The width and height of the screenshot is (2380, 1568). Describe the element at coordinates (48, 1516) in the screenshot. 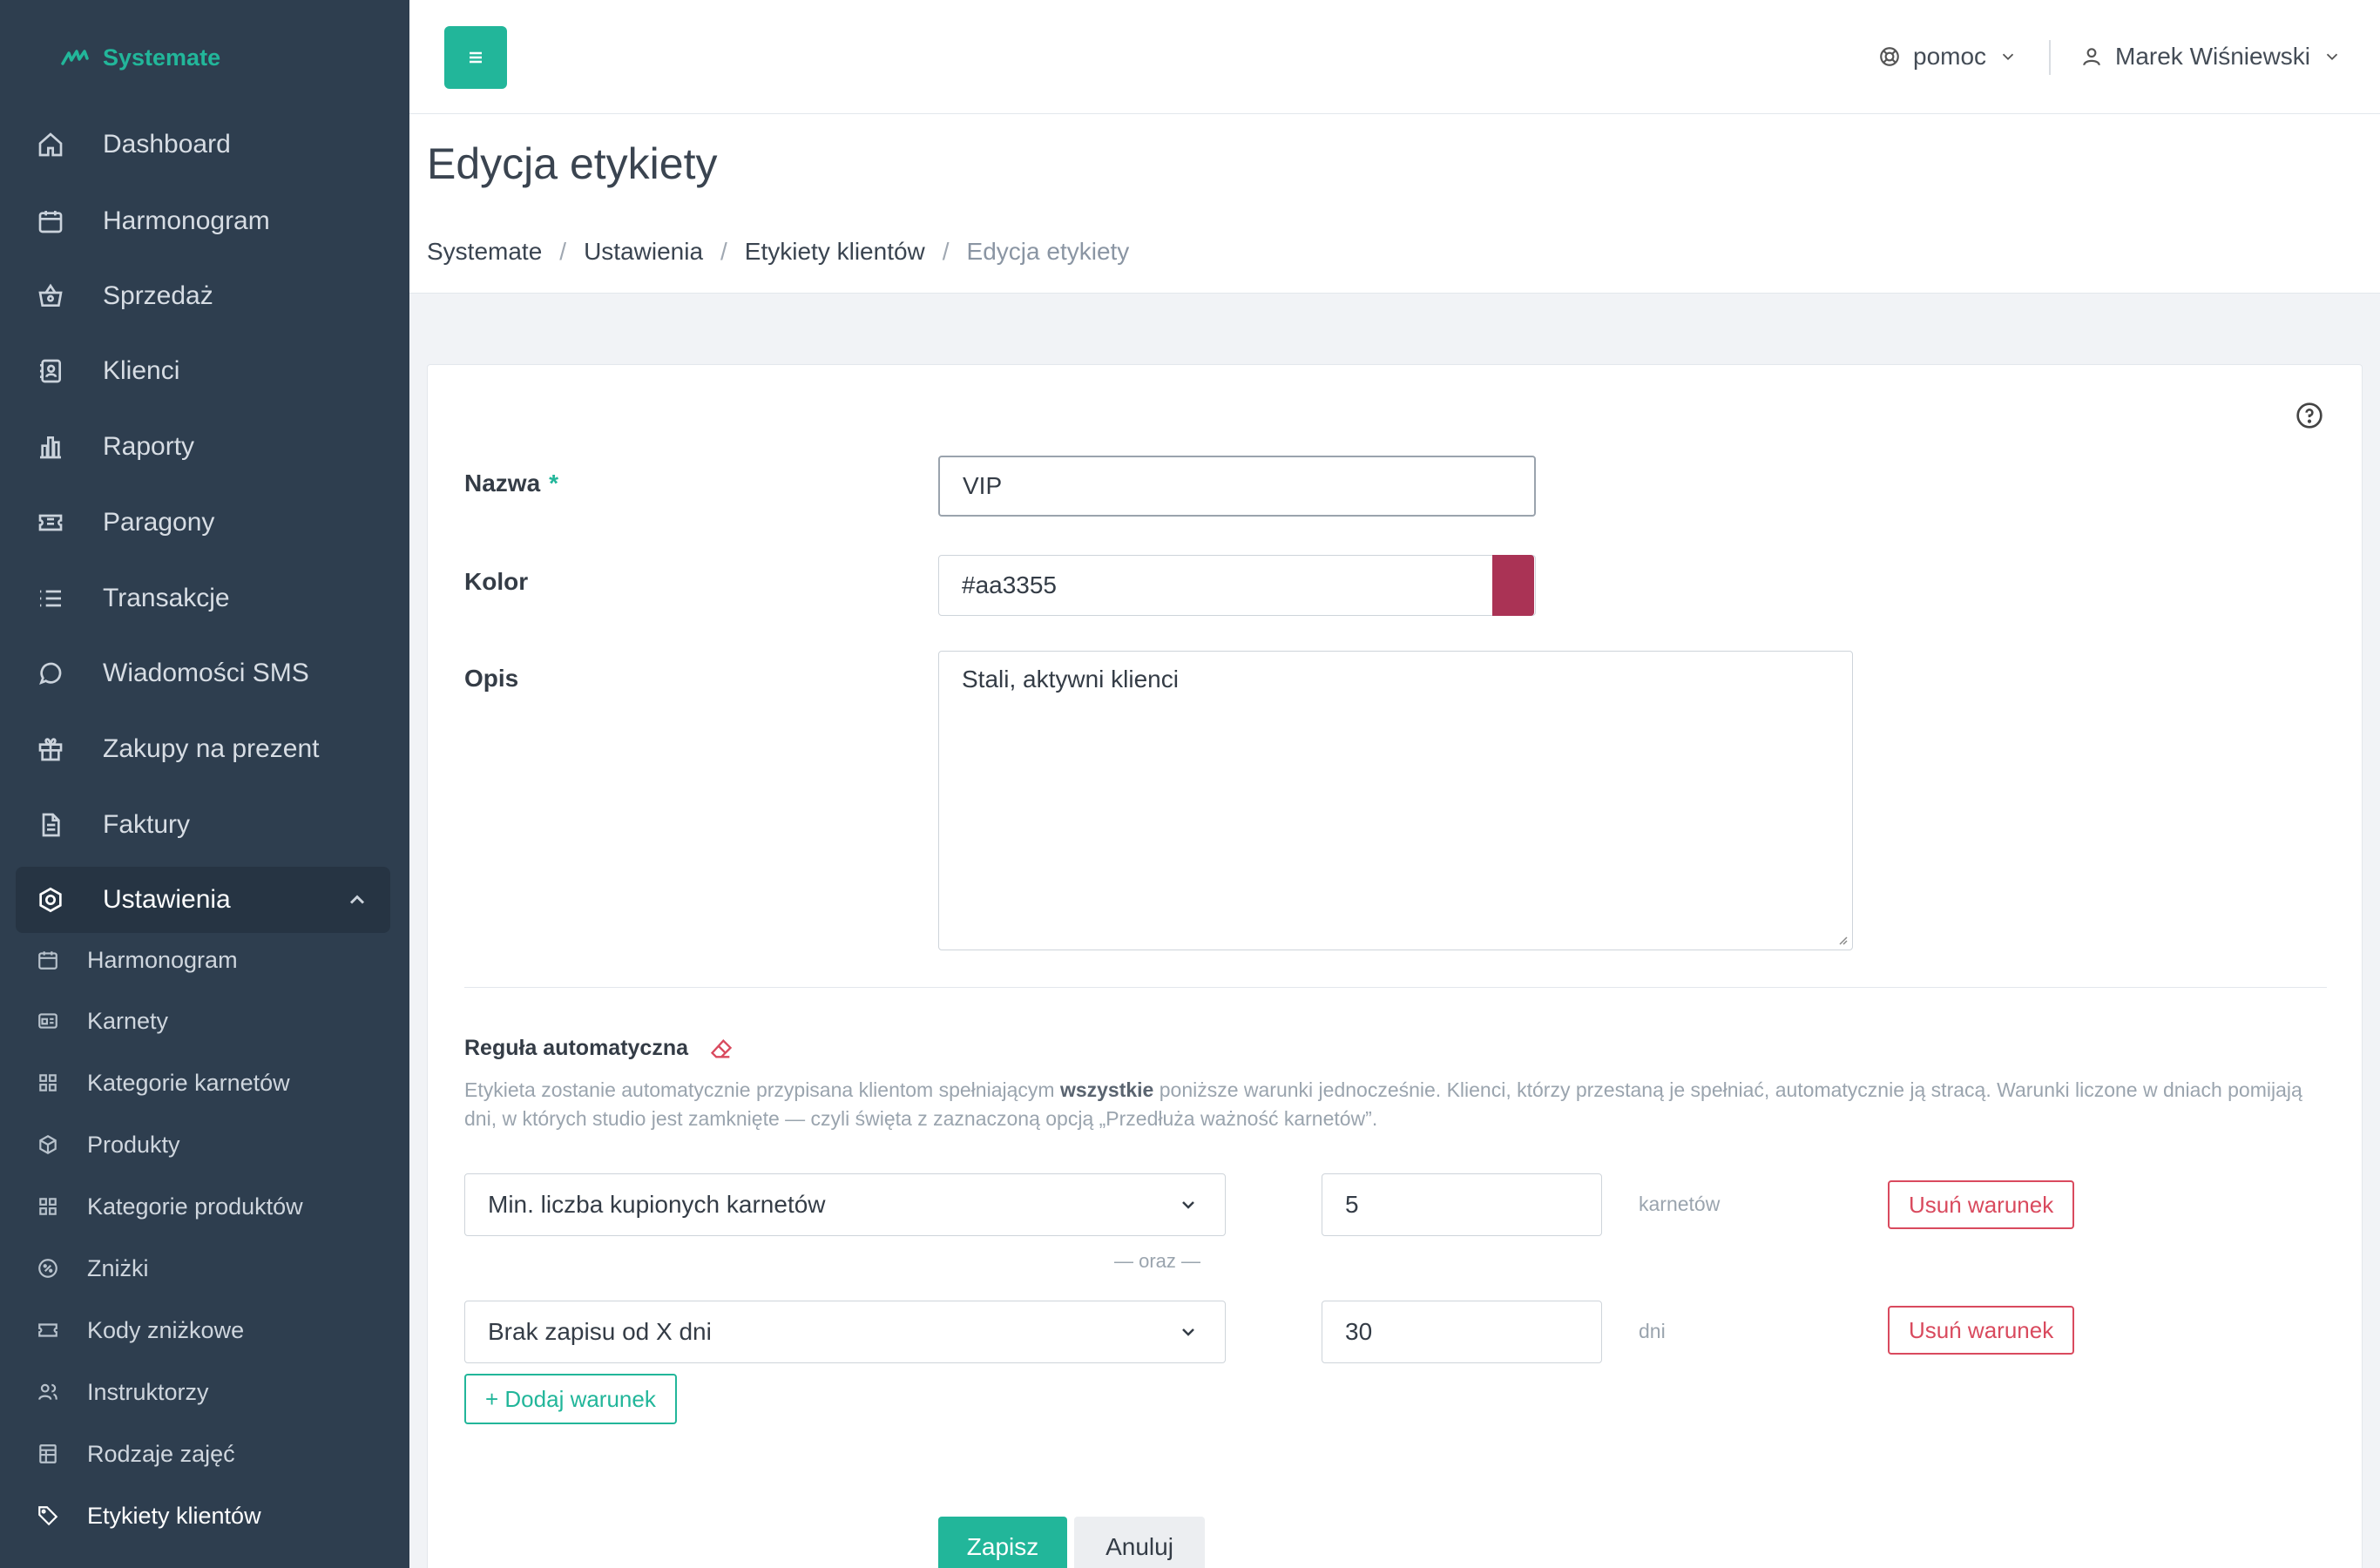

I see `tag-icon` at that location.